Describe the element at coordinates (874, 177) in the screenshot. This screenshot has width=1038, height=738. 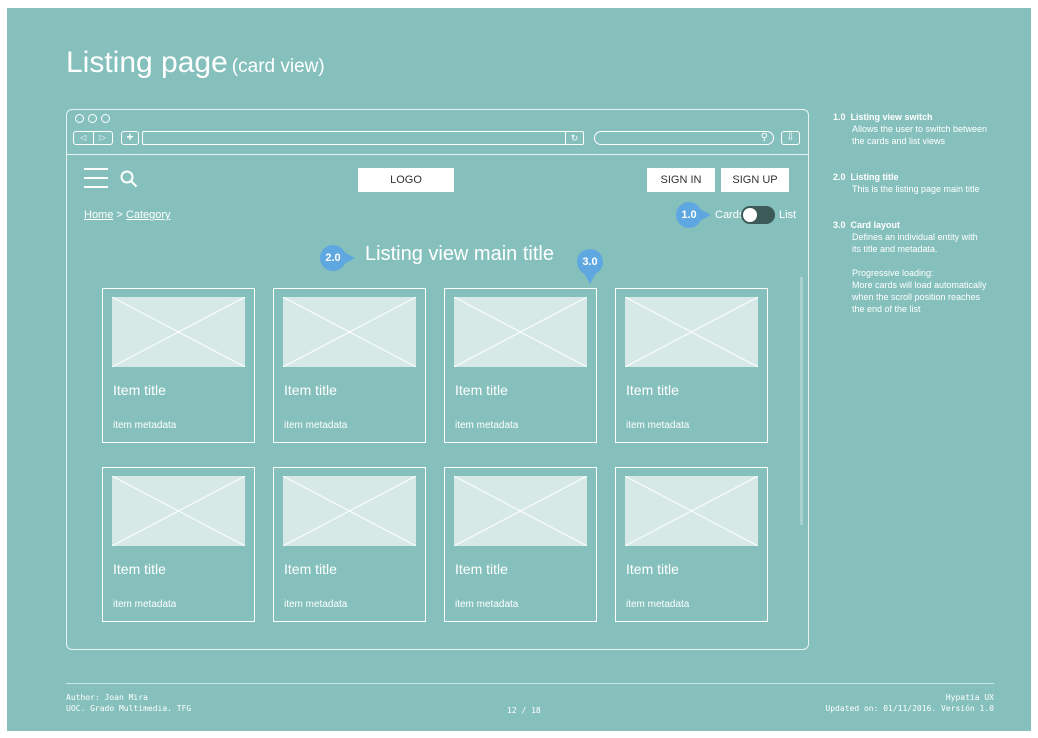
I see `note-title: Listing title` at that location.